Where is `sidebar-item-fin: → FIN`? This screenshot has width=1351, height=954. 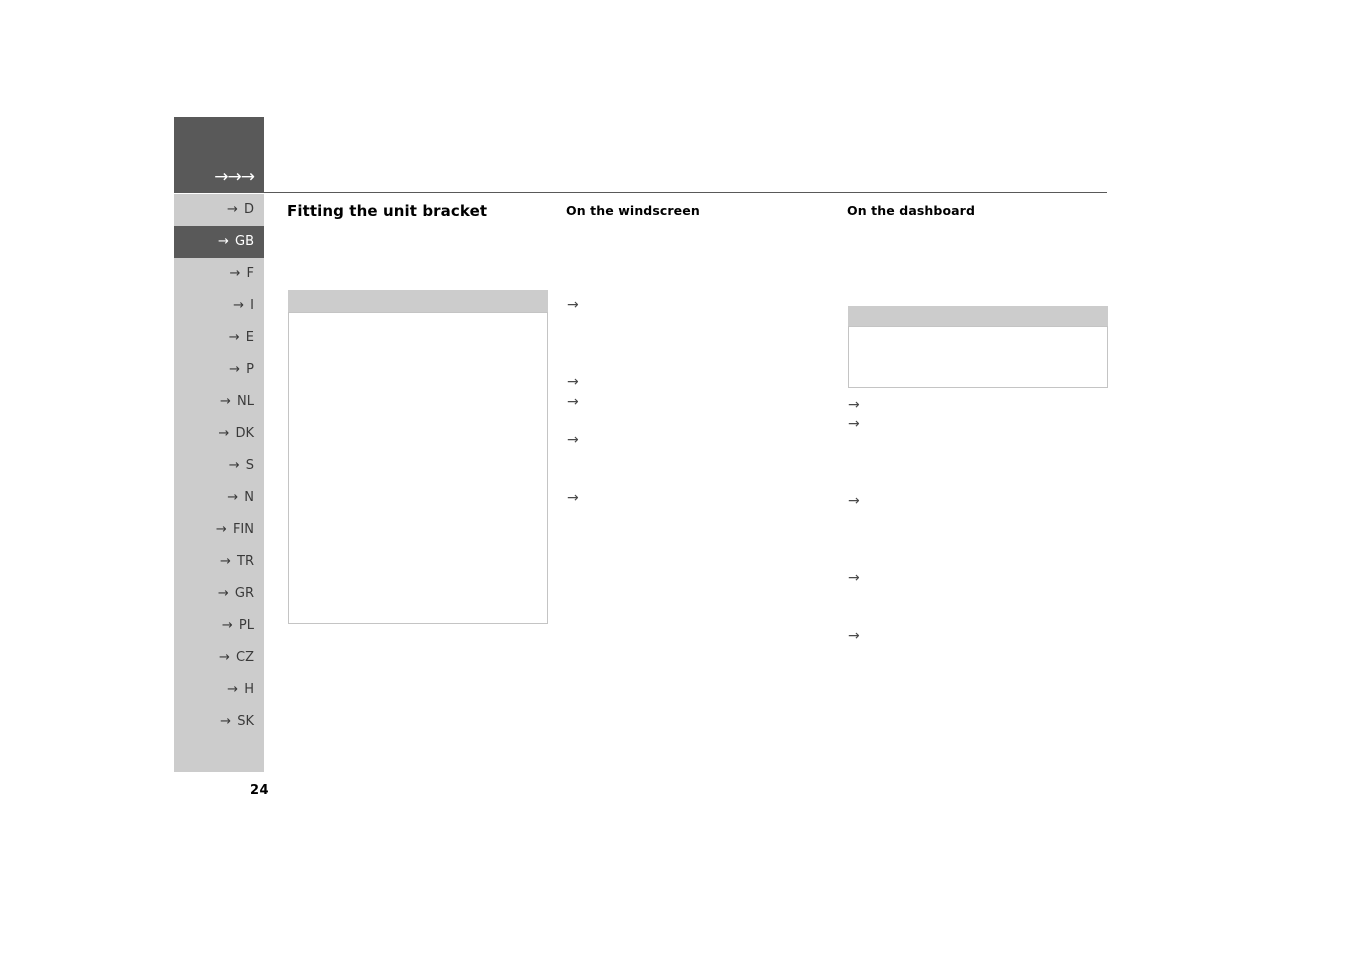 sidebar-item-fin: → FIN is located at coordinates (219, 530).